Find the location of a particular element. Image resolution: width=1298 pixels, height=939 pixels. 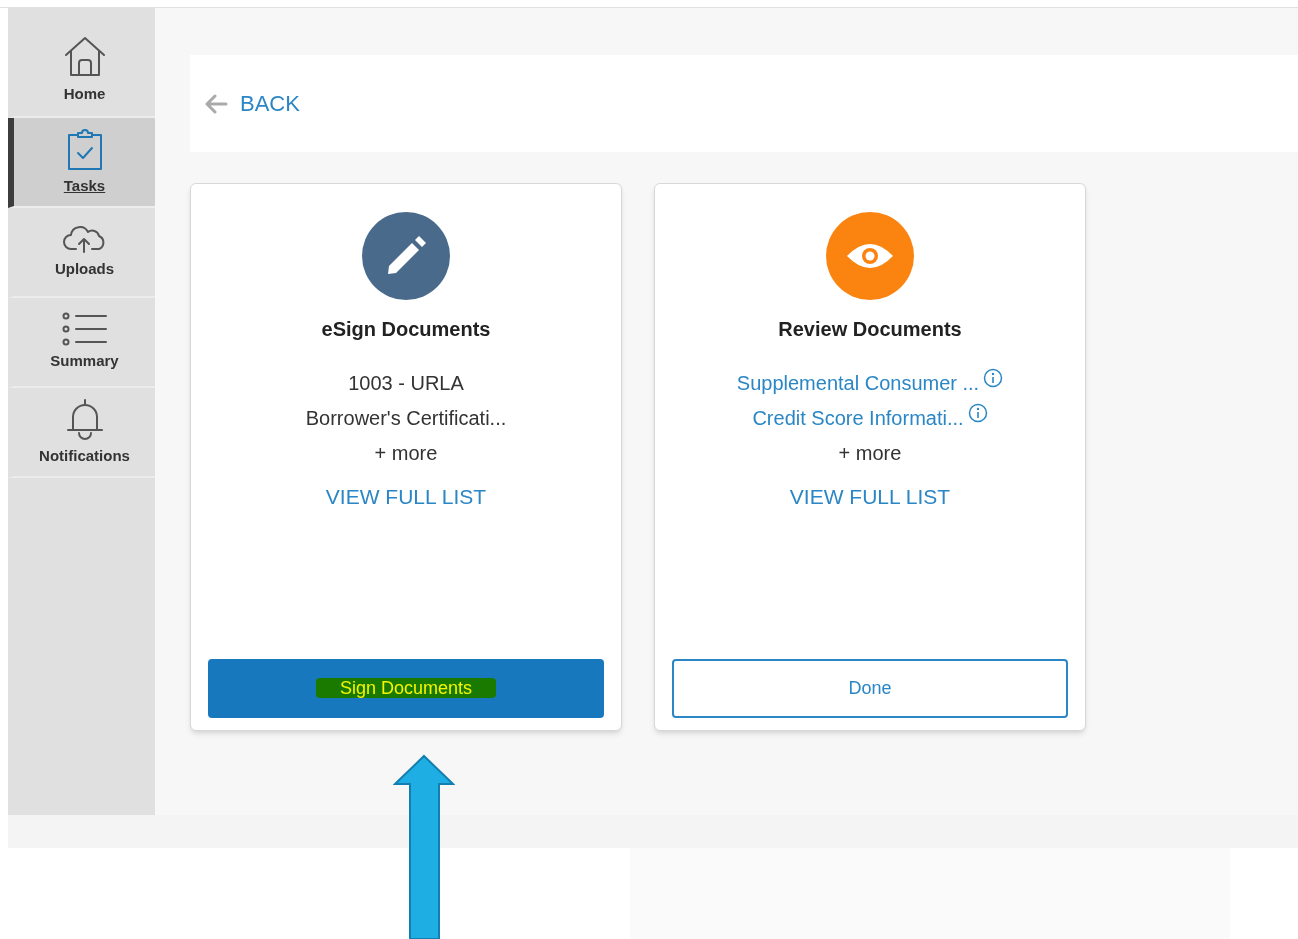

done-button: Done is located at coordinates (870, 688).